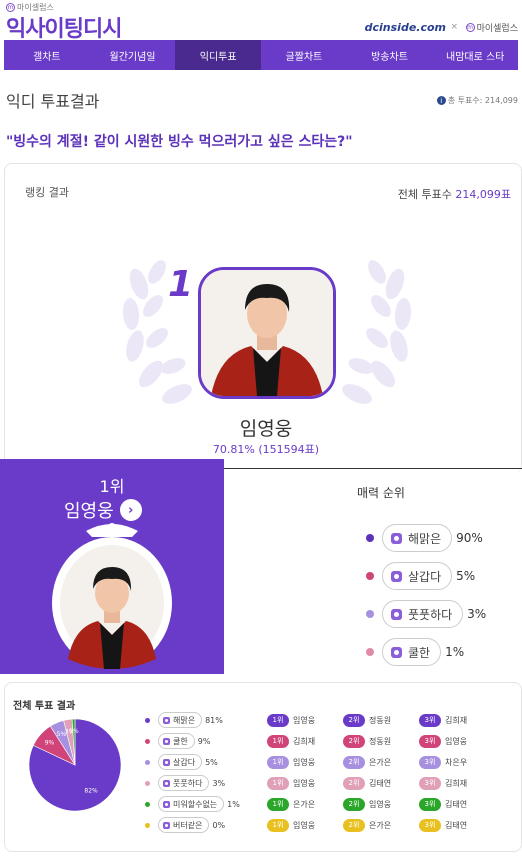 The image size is (522, 857). I want to click on mycelebs-logo: m 마이셀럽스, so click(491, 27).